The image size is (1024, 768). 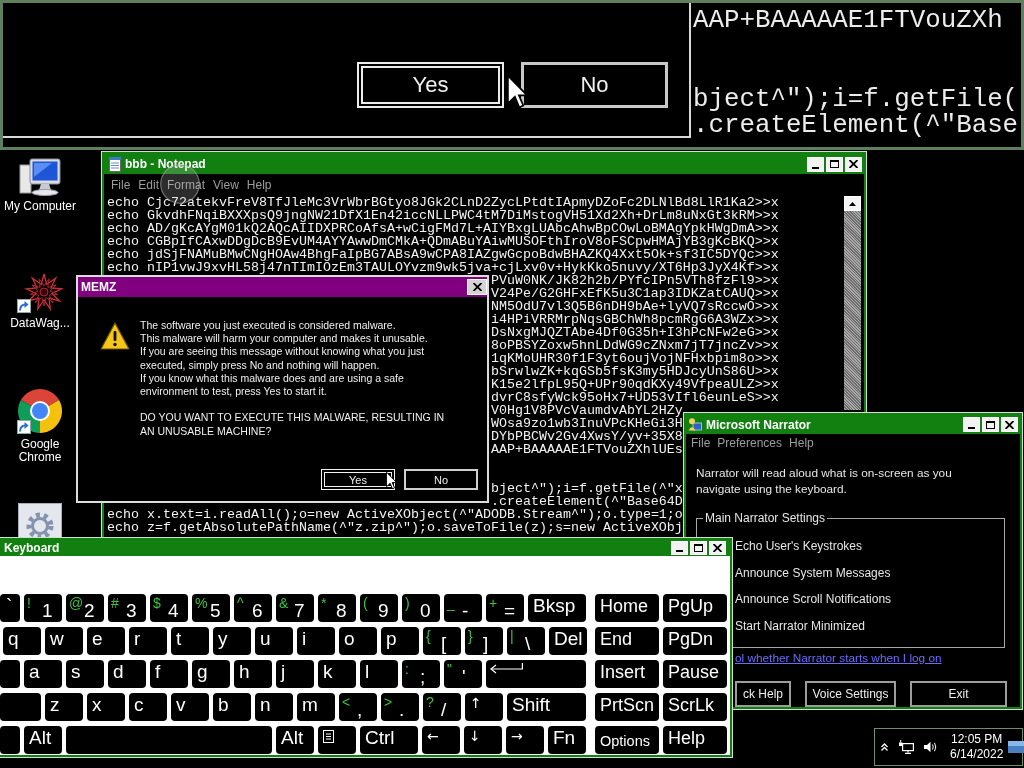 What do you see at coordinates (627, 674) in the screenshot?
I see `keyboard-key: Insert` at bounding box center [627, 674].